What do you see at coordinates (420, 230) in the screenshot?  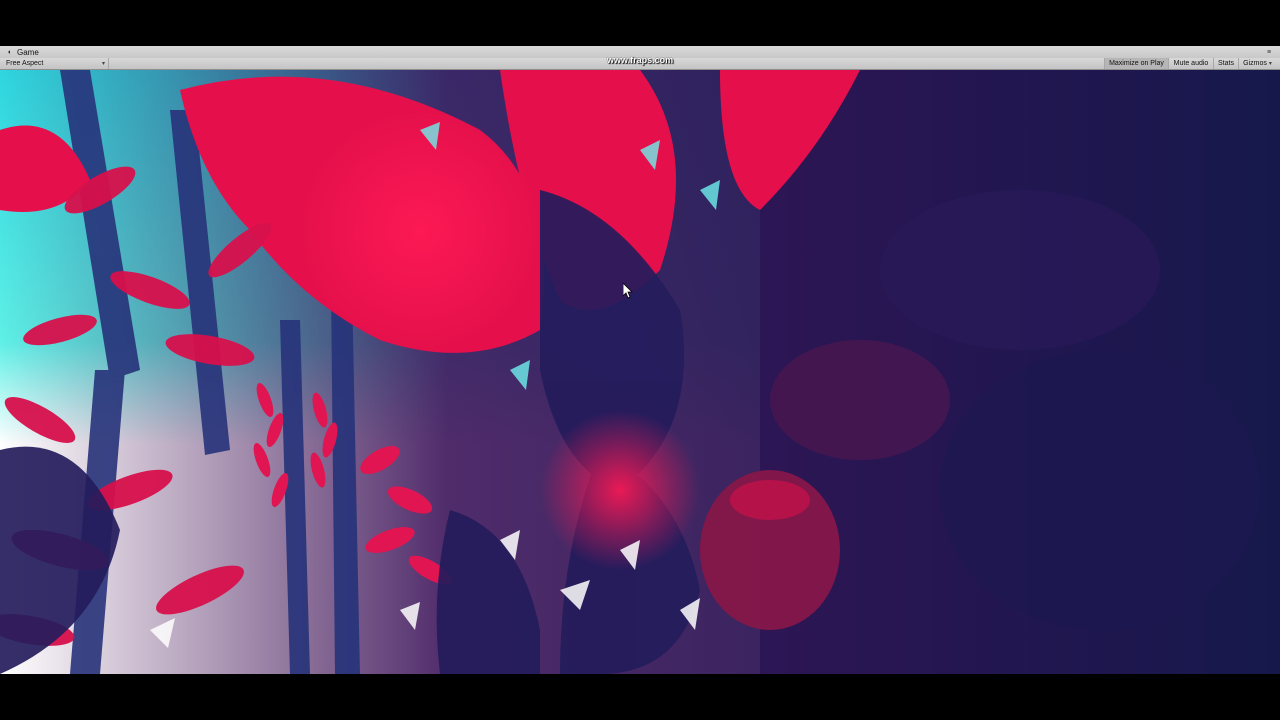 I see `red-glow` at bounding box center [420, 230].